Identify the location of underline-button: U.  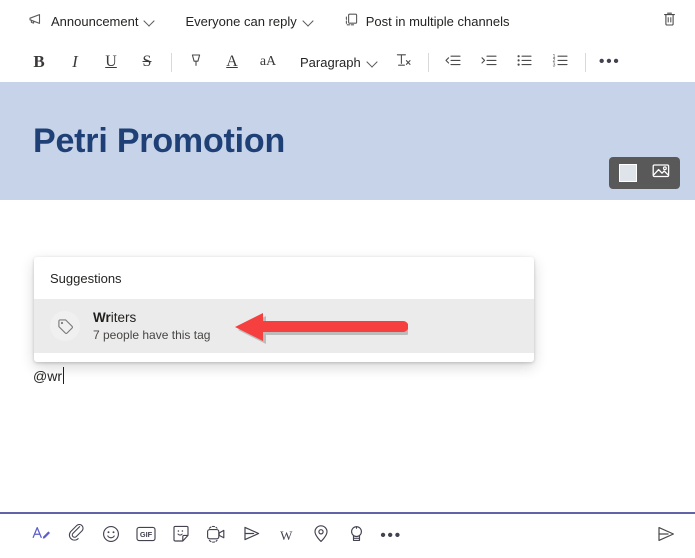
(111, 62).